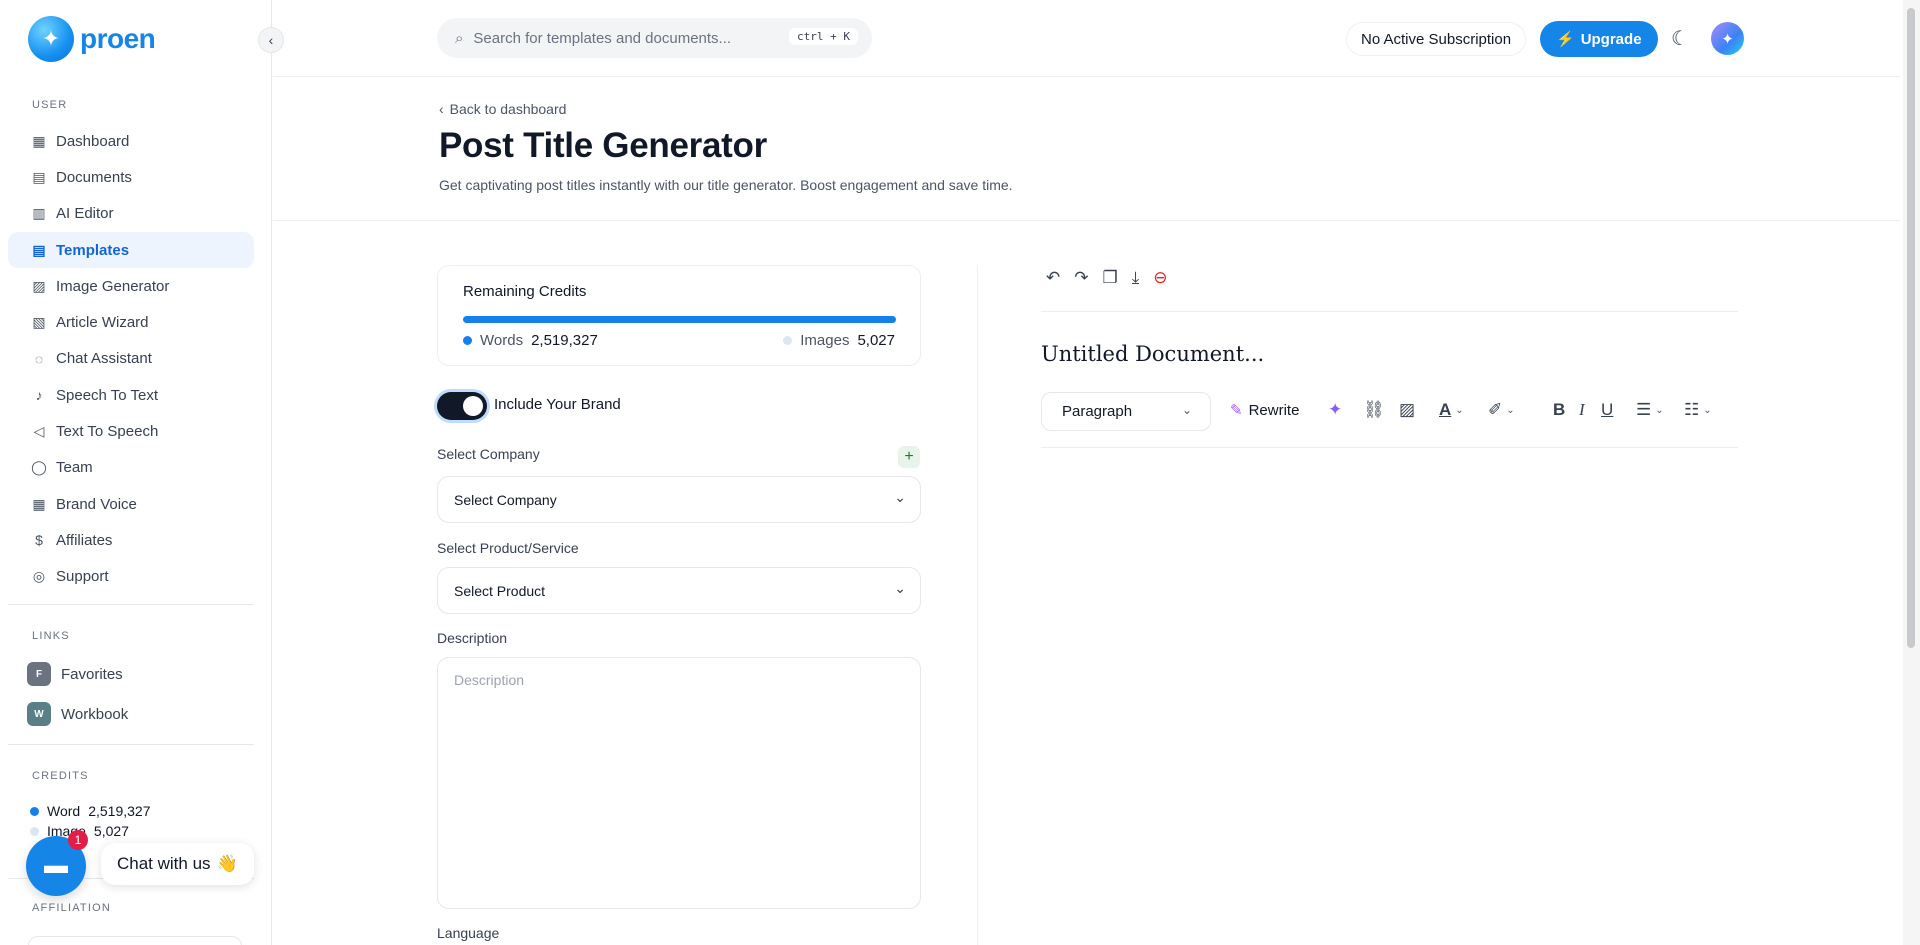 Image resolution: width=1920 pixels, height=945 pixels. Describe the element at coordinates (119, 811) in the screenshot. I see `credit-value: 2,519,327` at that location.